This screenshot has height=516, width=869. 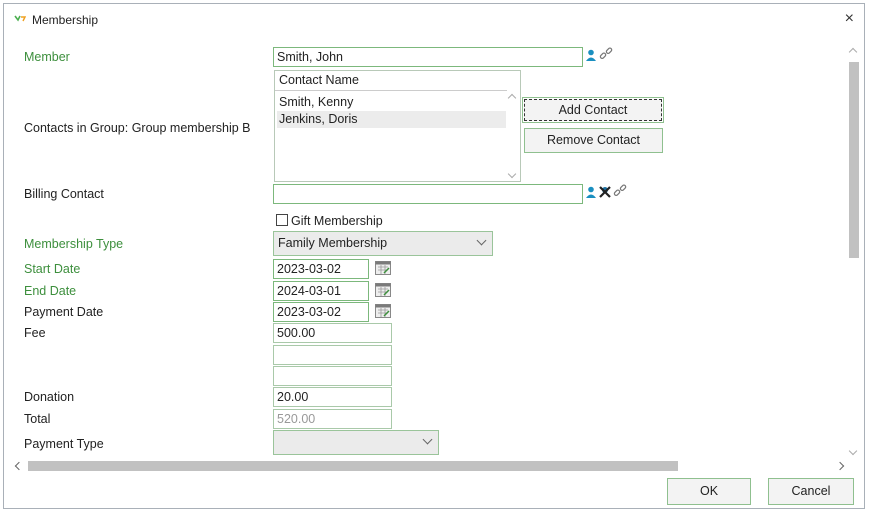 What do you see at coordinates (811, 491) in the screenshot?
I see `cancel-button: Cancel` at bounding box center [811, 491].